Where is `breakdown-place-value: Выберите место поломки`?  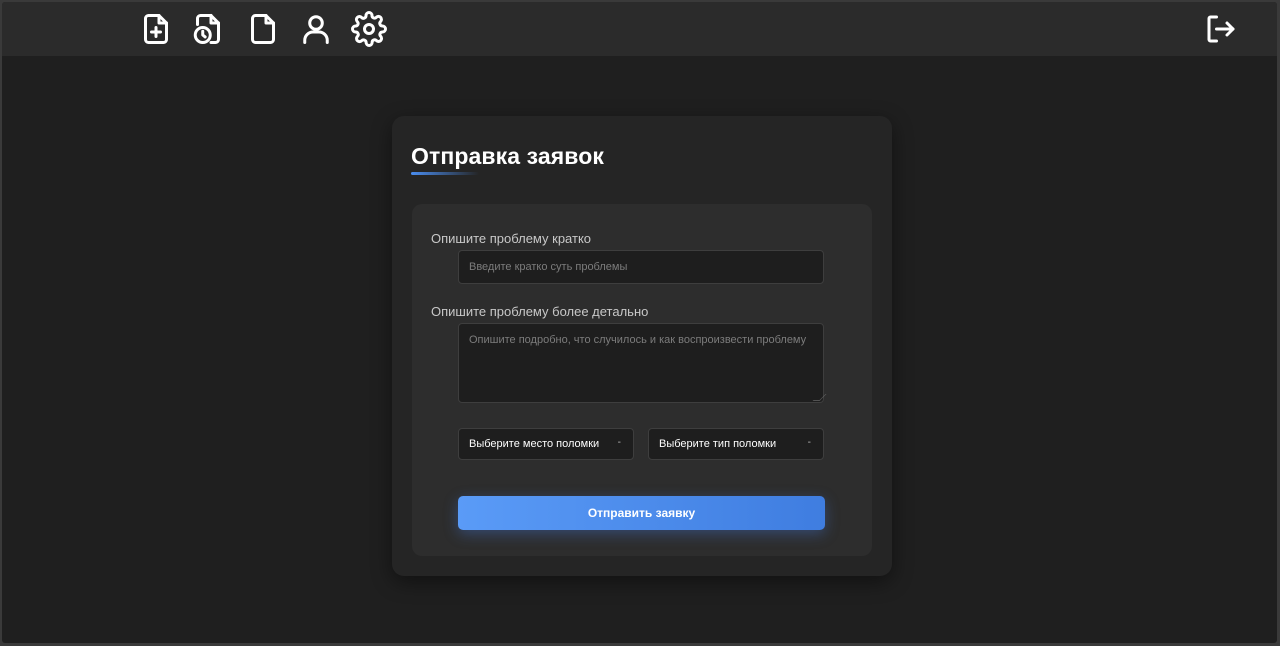
breakdown-place-value: Выберите место поломки is located at coordinates (534, 444).